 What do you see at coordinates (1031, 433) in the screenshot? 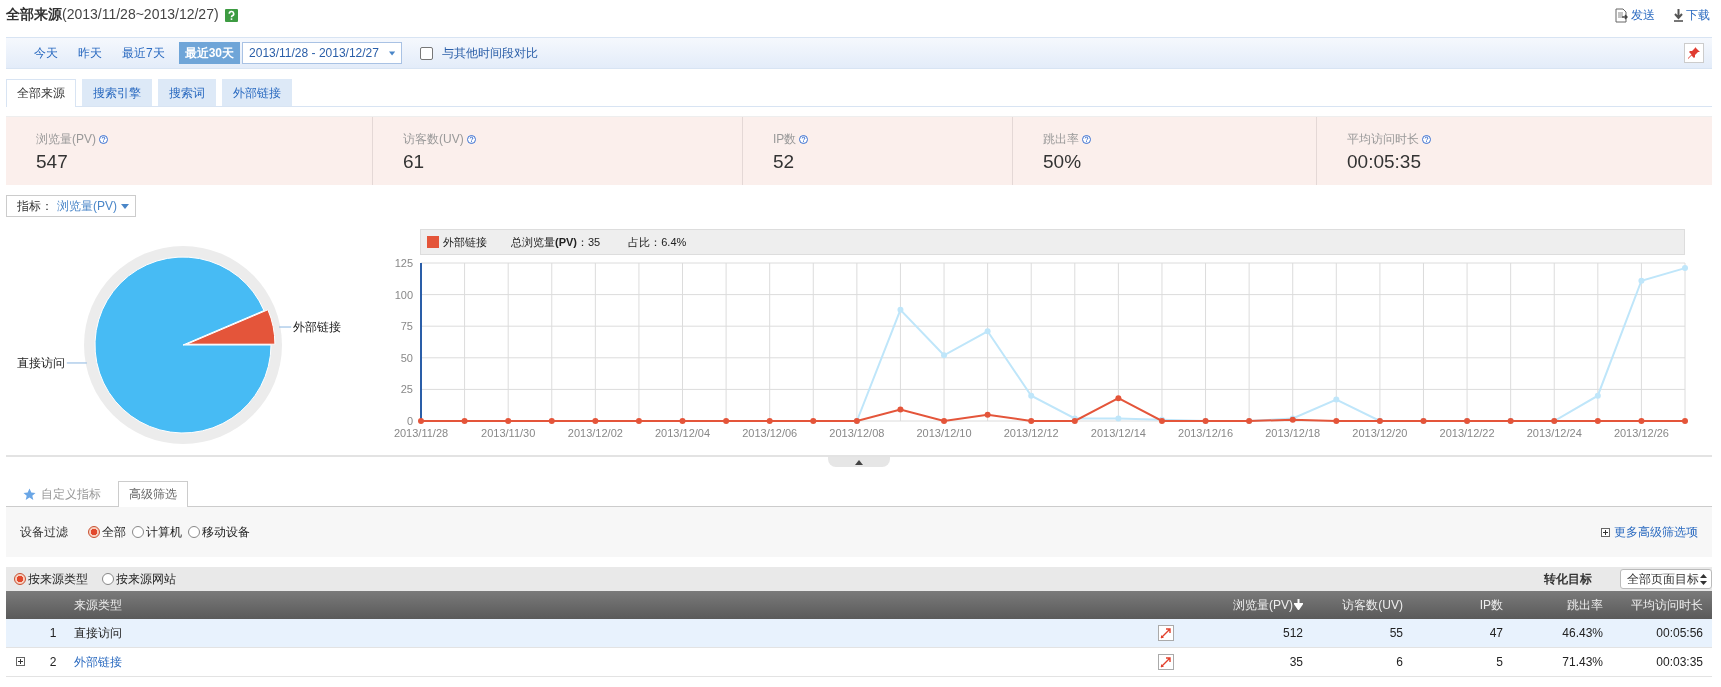
I see `x-tick-label: 2013/12/12` at bounding box center [1031, 433].